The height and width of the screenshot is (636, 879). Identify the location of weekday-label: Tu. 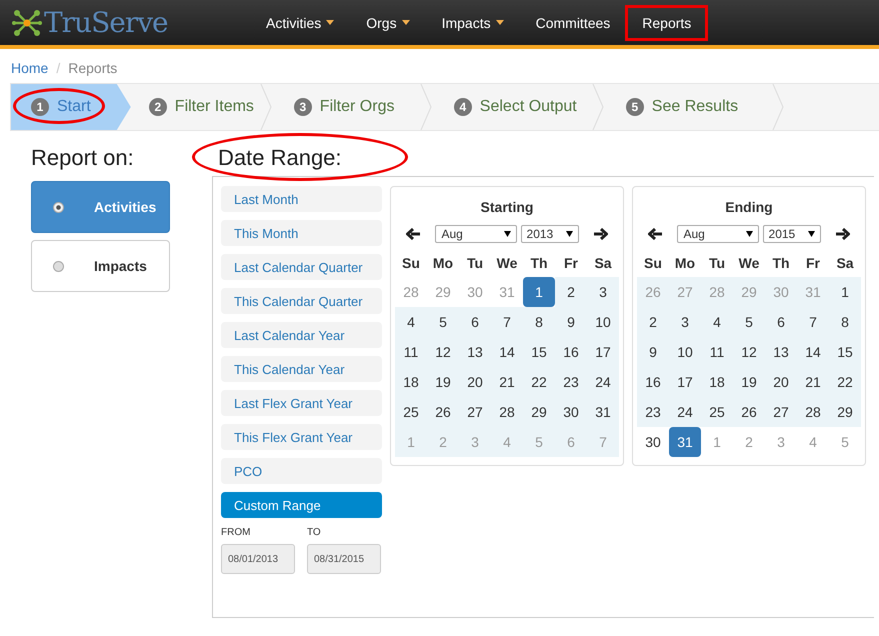
(717, 263).